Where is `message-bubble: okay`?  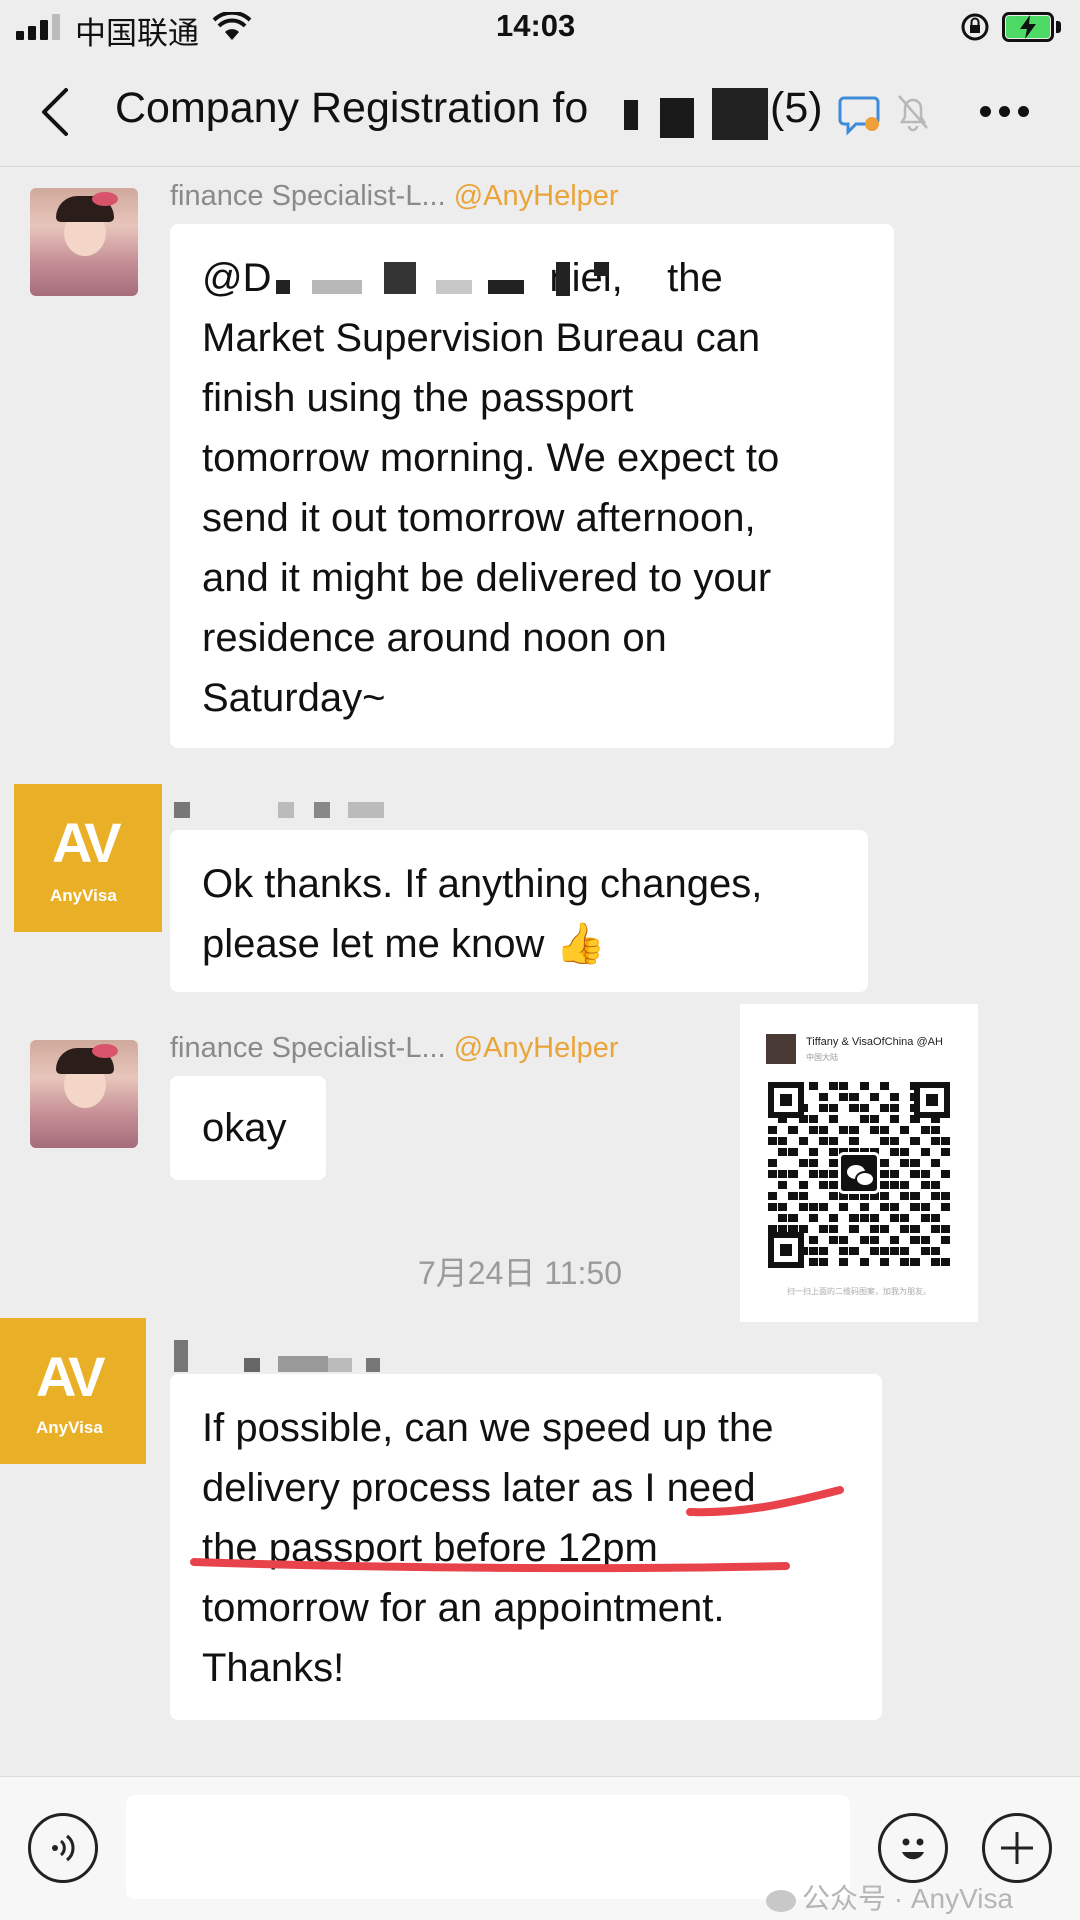
message-bubble: okay is located at coordinates (248, 1128).